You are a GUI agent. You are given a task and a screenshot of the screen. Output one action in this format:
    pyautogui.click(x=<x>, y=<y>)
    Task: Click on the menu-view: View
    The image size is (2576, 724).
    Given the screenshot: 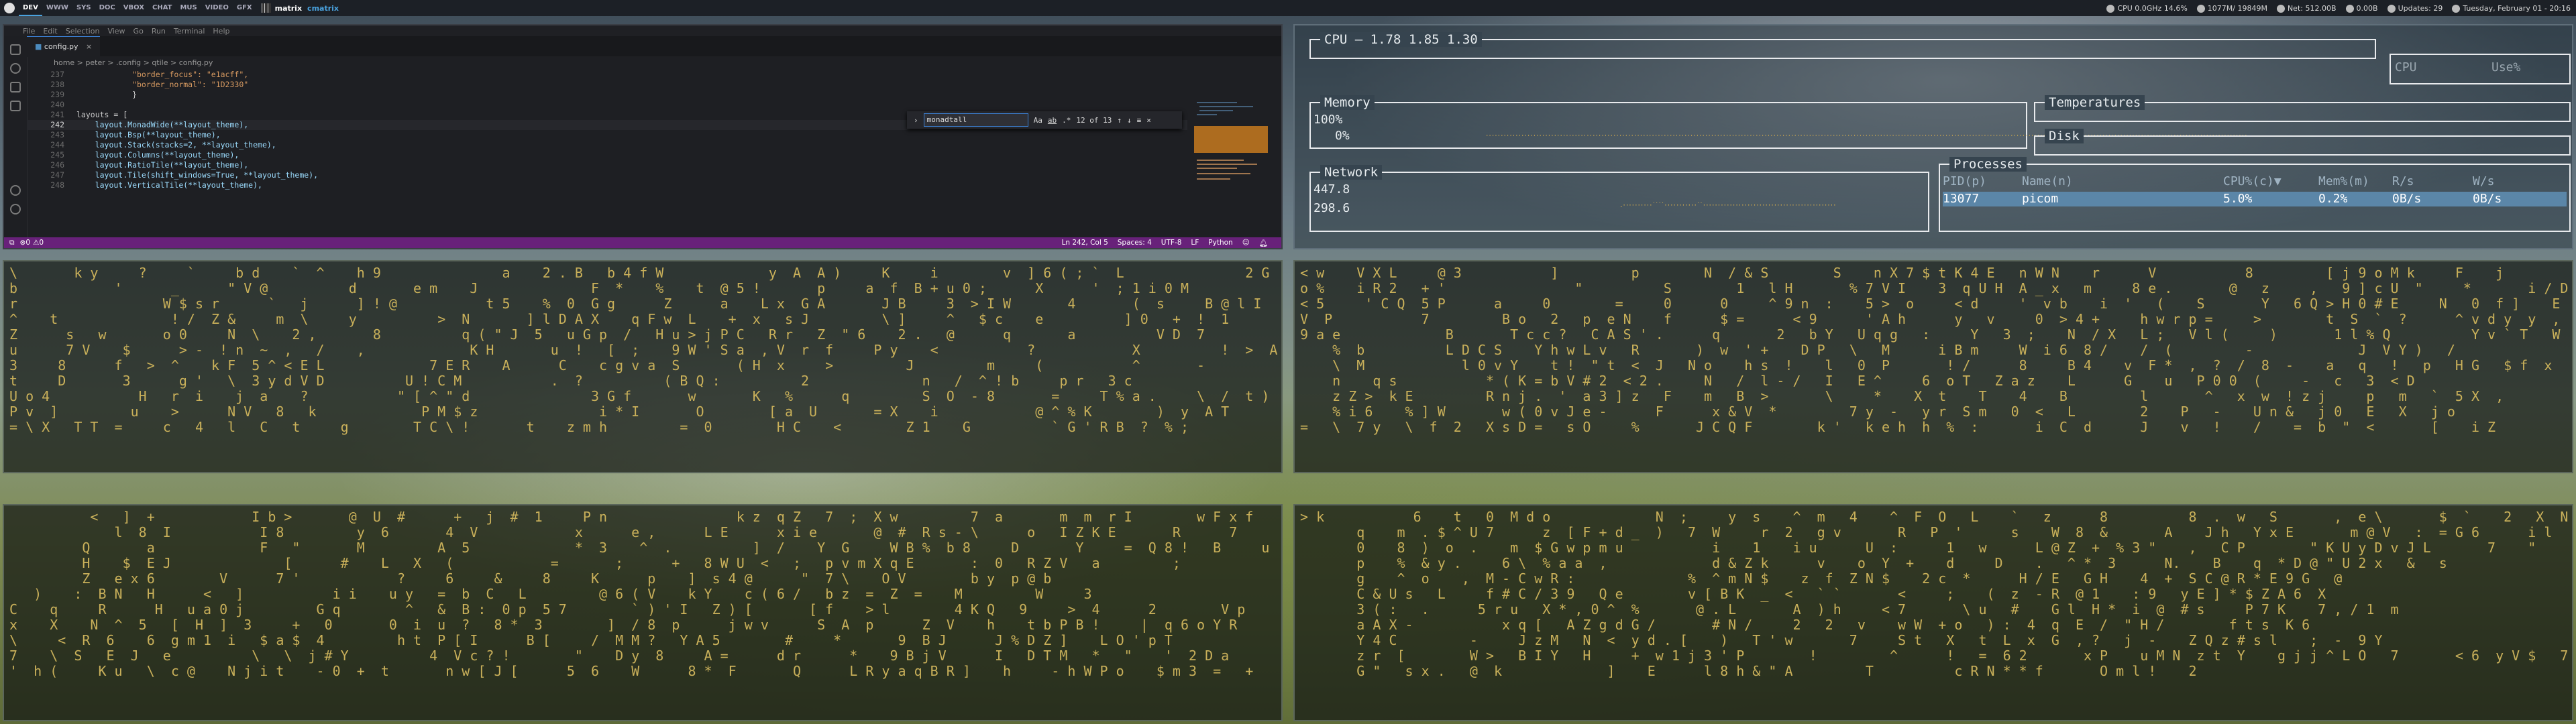 What is the action you would take?
    pyautogui.click(x=116, y=32)
    